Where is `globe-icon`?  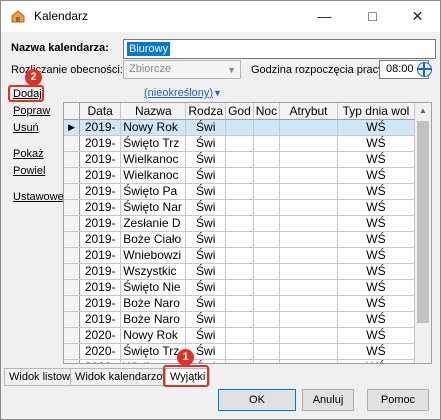
globe-icon is located at coordinates (424, 69).